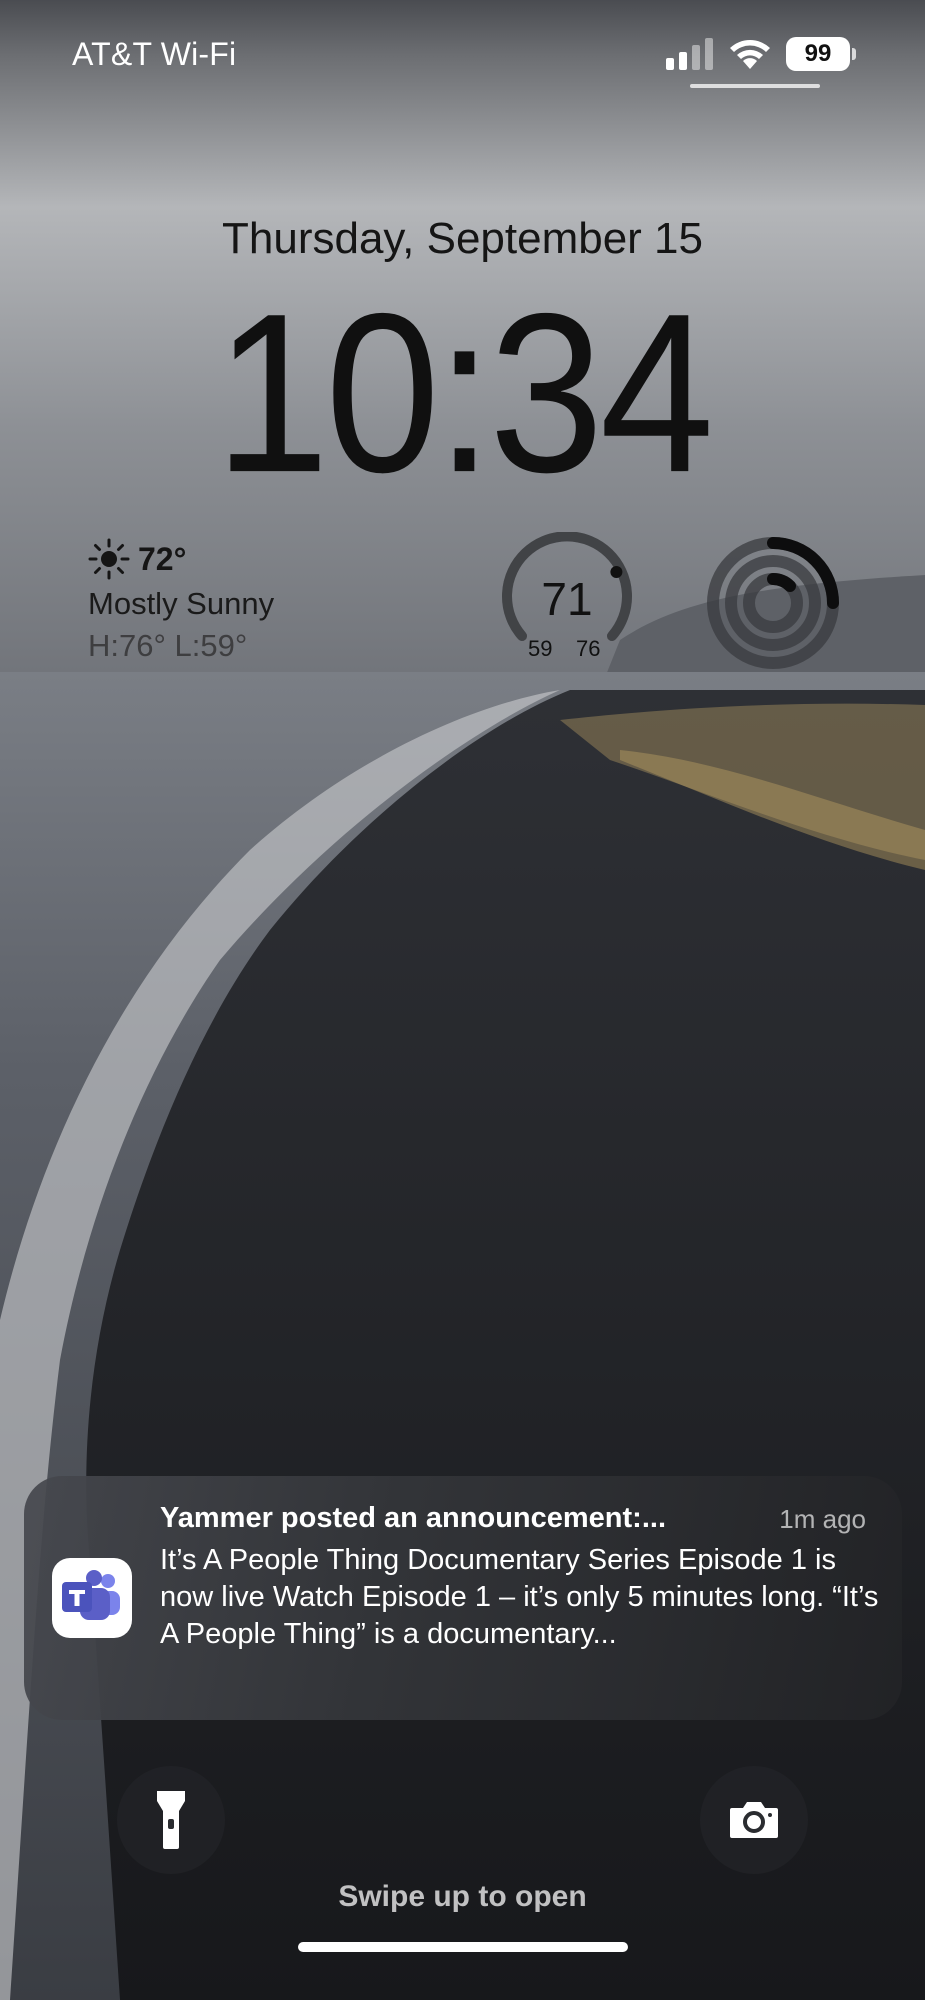 Image resolution: width=925 pixels, height=2000 pixels. What do you see at coordinates (588, 648) in the screenshot?
I see `gauge-high-temp: 76` at bounding box center [588, 648].